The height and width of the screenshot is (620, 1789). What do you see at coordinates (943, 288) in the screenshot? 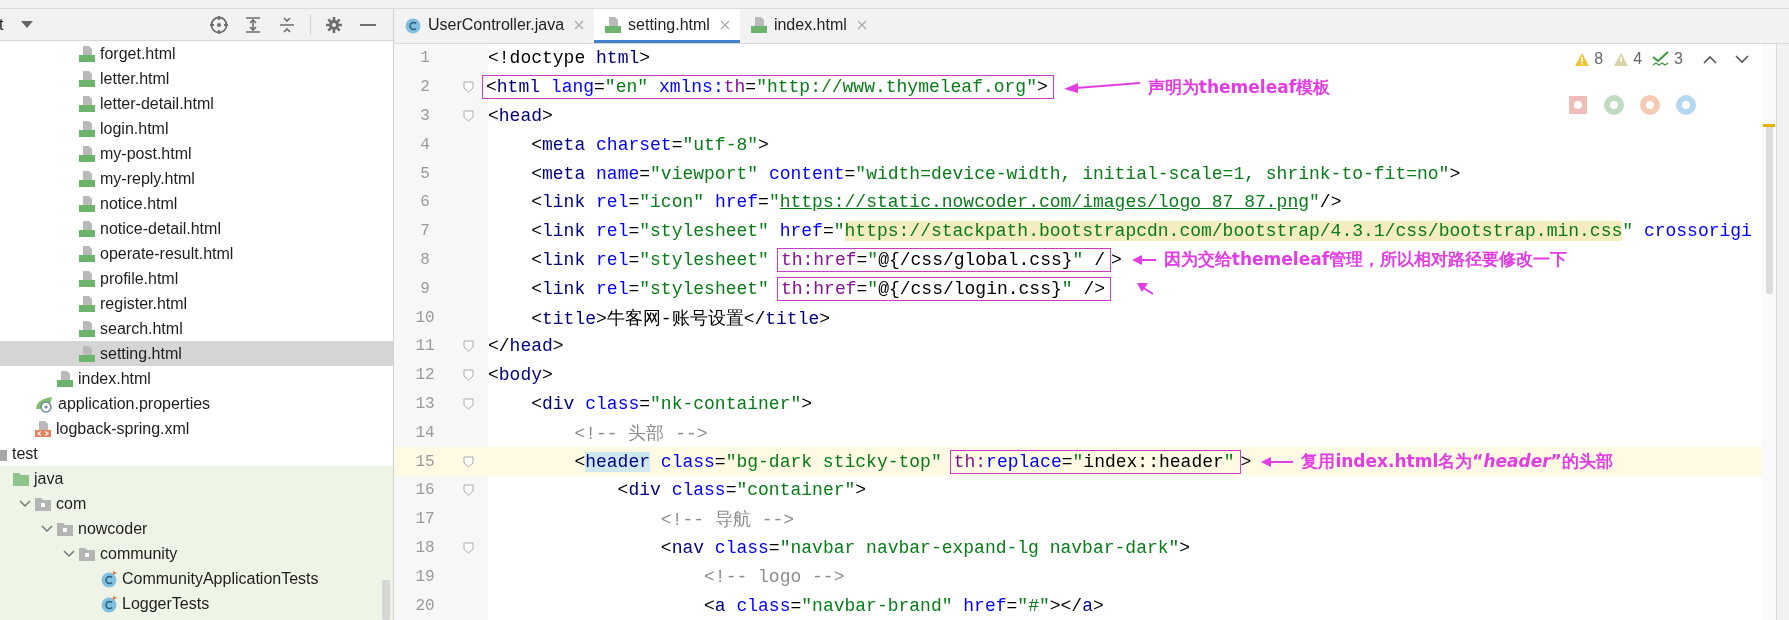
I see `annotation-box: th:href="@{/css/login.css}" />` at bounding box center [943, 288].